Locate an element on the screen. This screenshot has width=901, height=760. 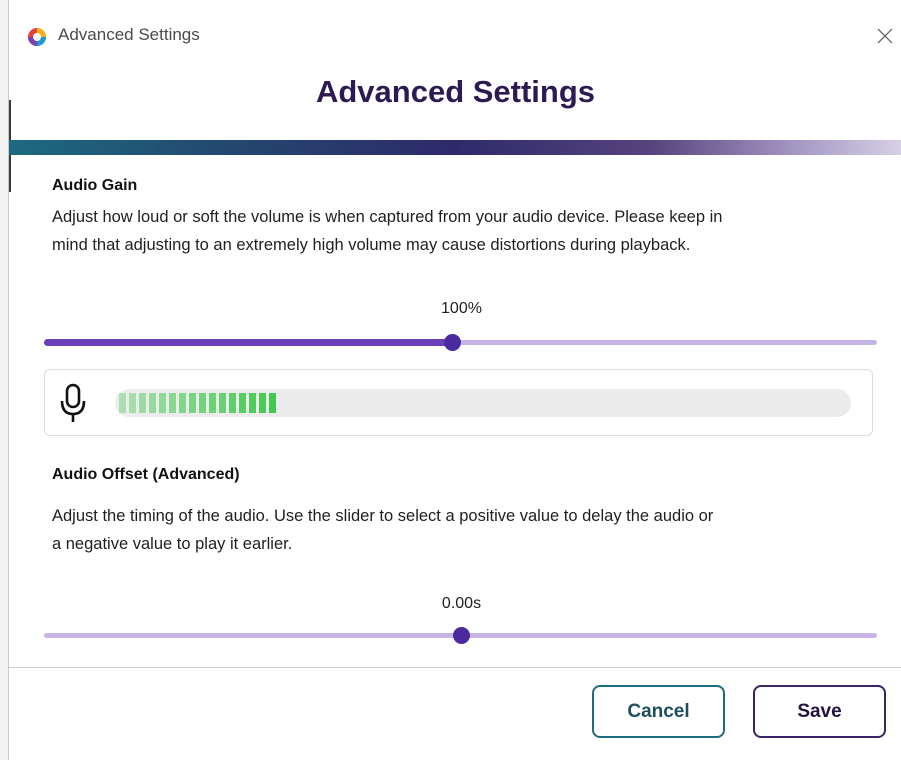
audio-gain-slider-fill is located at coordinates (248, 342).